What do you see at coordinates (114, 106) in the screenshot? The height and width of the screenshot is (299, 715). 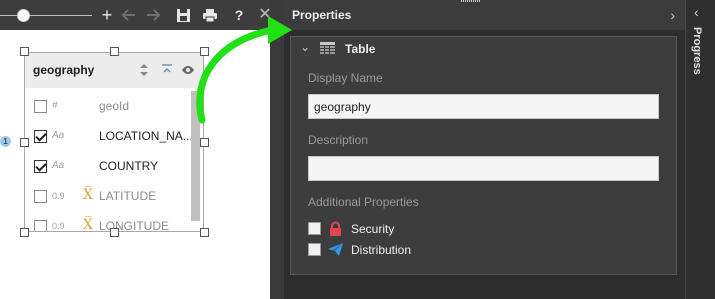 I see `field-name: geoId` at bounding box center [114, 106].